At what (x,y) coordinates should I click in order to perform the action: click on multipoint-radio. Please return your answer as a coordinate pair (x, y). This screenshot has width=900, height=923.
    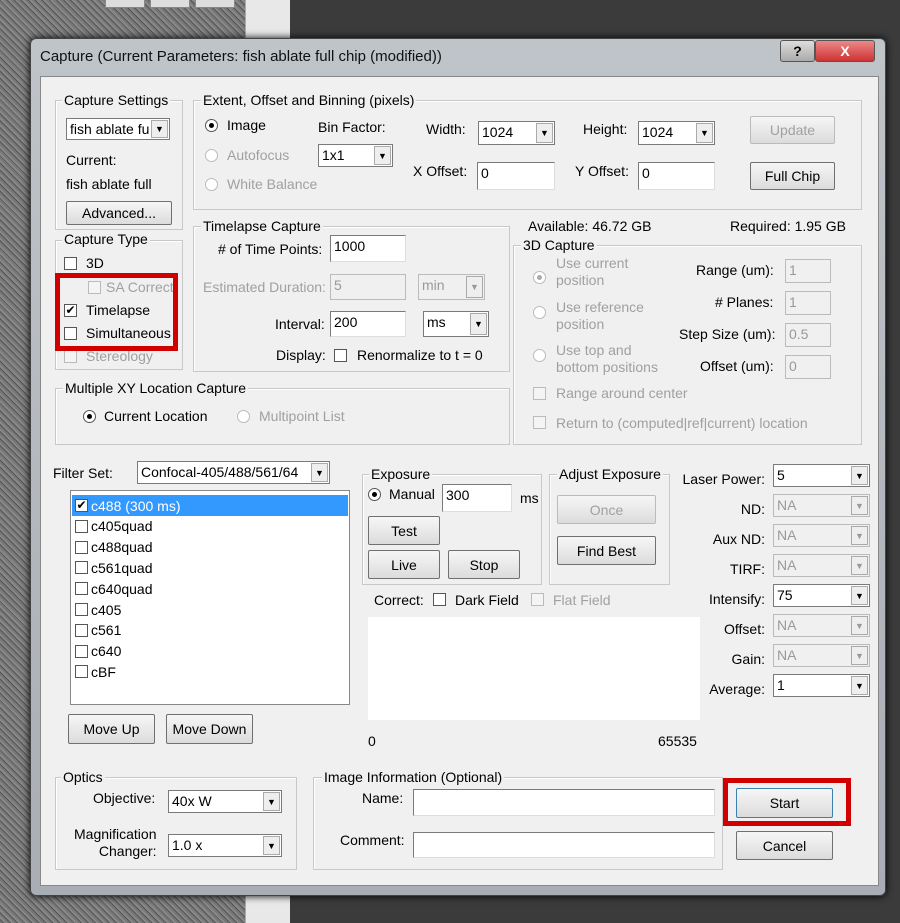
    Looking at the image, I should click on (243, 416).